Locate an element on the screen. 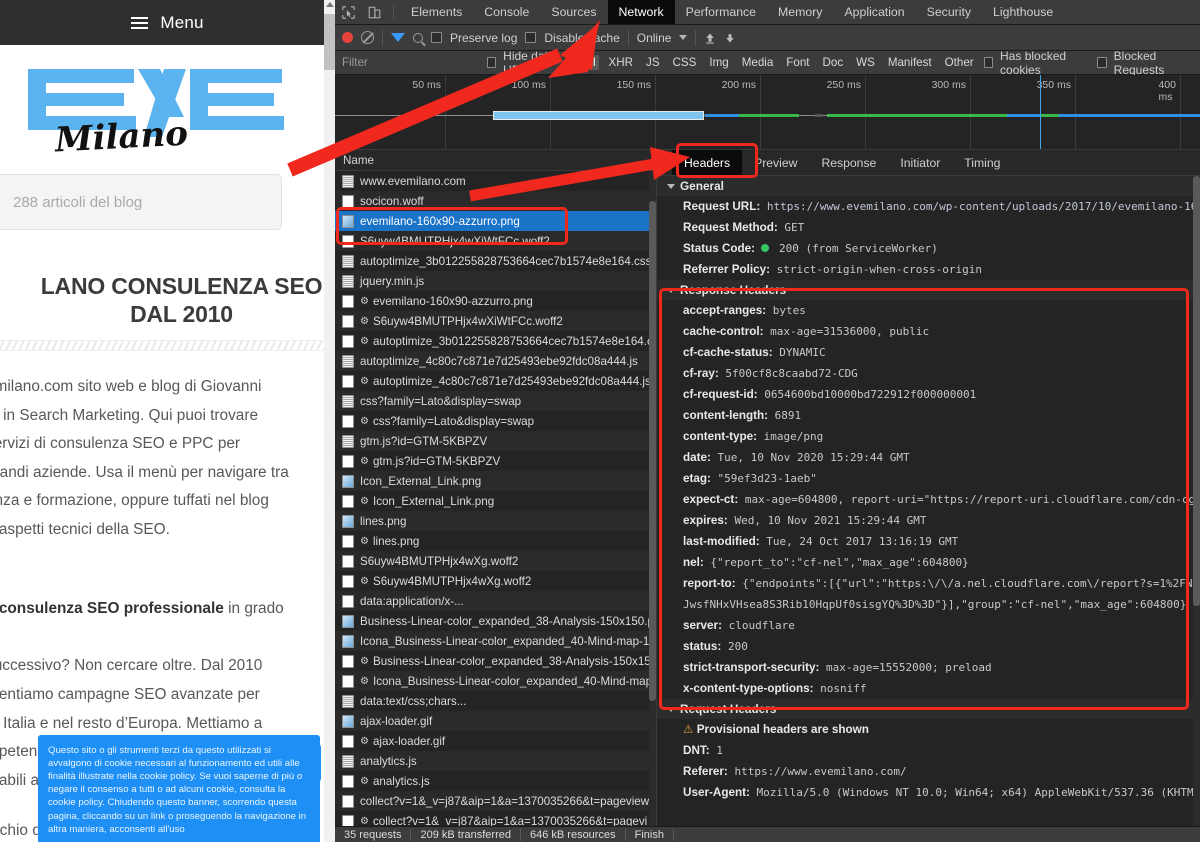  site-menu-label: Menu is located at coordinates (181, 23).